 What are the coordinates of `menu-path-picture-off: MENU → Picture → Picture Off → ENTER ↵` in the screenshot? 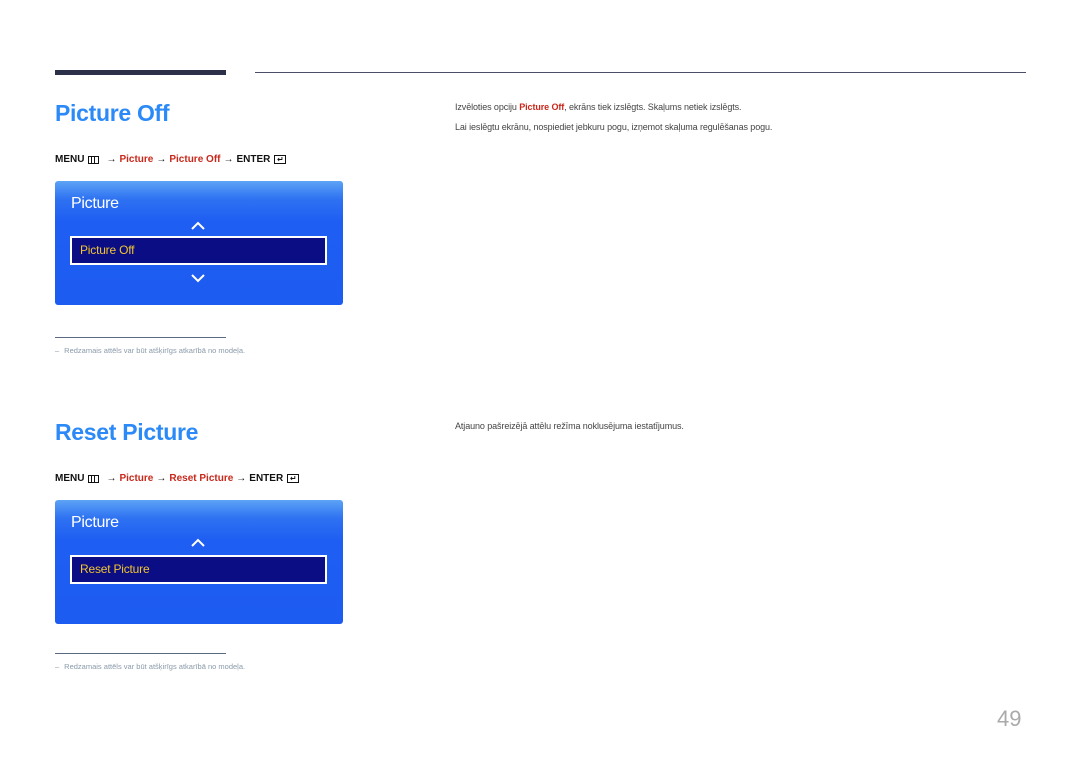 It's located at (171, 159).